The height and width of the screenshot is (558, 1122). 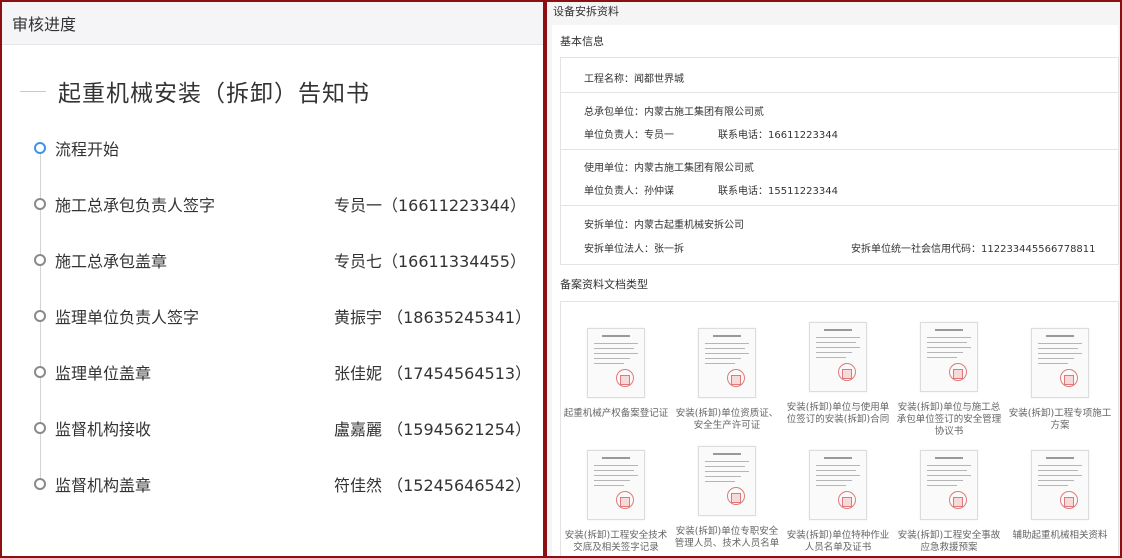 I want to click on timeline-step: 监理单位负责人签字 黄振宇 （18635245341）, so click(x=282, y=316).